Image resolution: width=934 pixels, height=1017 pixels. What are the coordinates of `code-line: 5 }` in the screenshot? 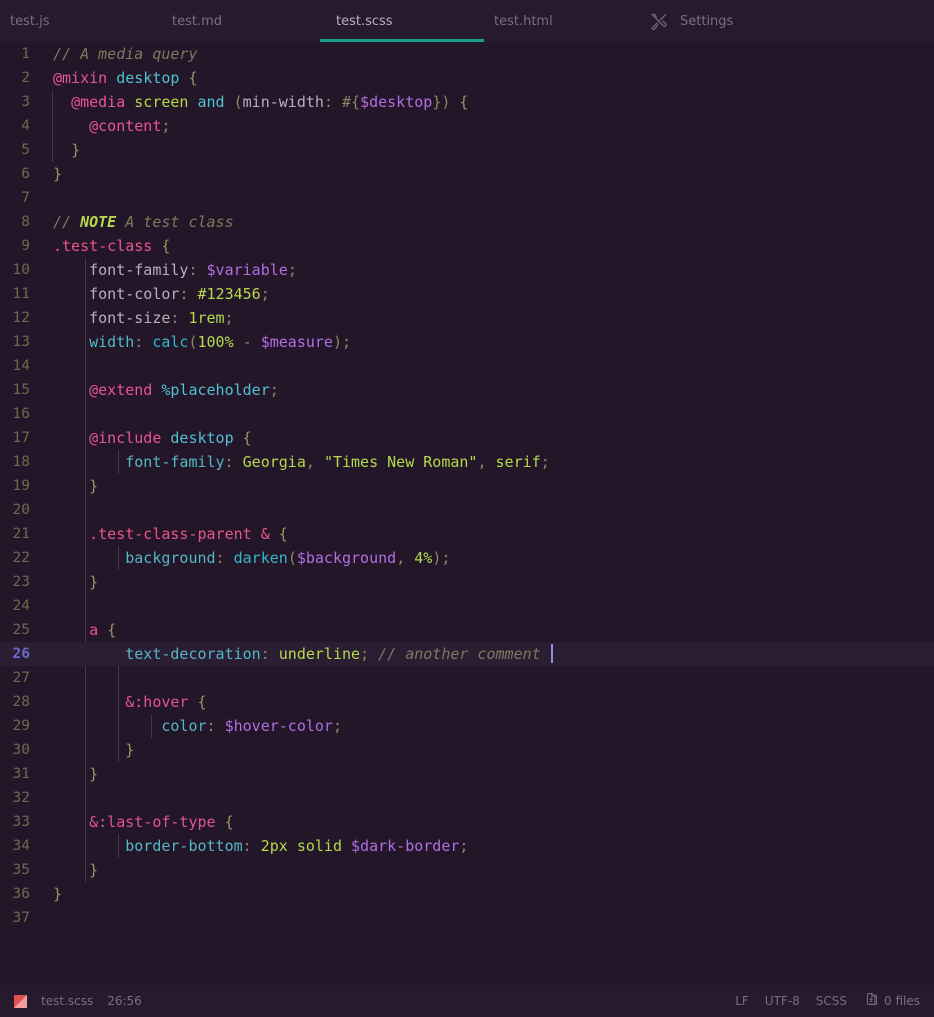 It's located at (467, 150).